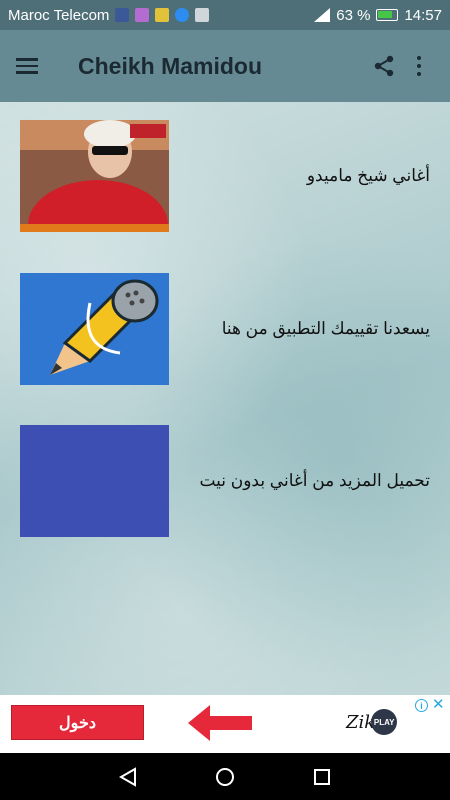 The width and height of the screenshot is (450, 800). I want to click on instagram-icon, so click(142, 15).